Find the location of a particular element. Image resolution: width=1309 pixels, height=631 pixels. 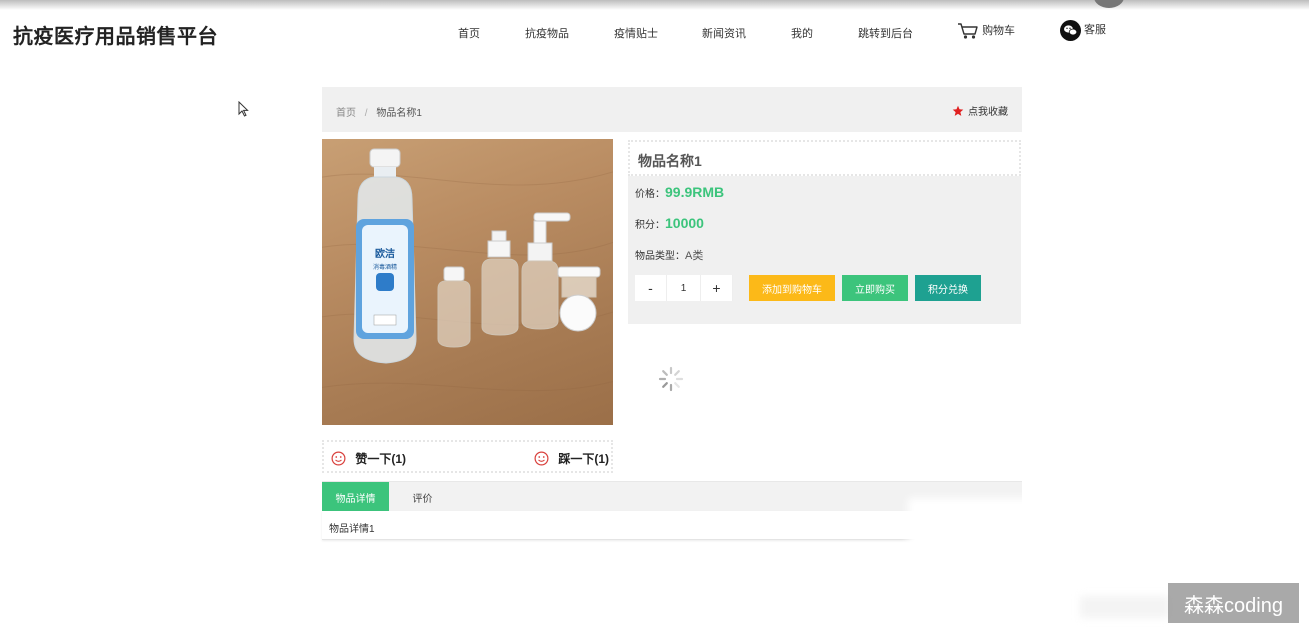

vote-bar: 赞一下(1) 踩一下(1) is located at coordinates (467, 456).